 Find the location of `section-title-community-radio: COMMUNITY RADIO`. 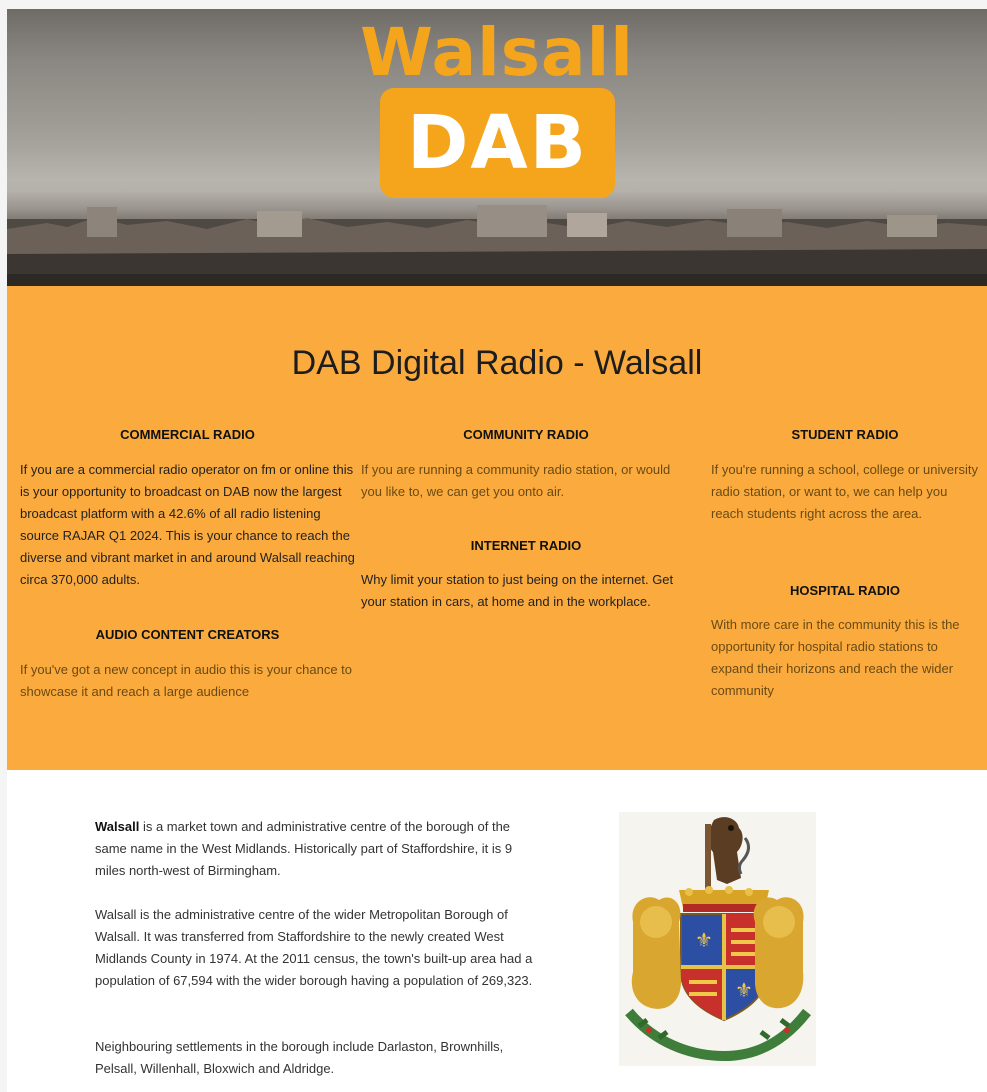

section-title-community-radio: COMMUNITY RADIO is located at coordinates (526, 434).